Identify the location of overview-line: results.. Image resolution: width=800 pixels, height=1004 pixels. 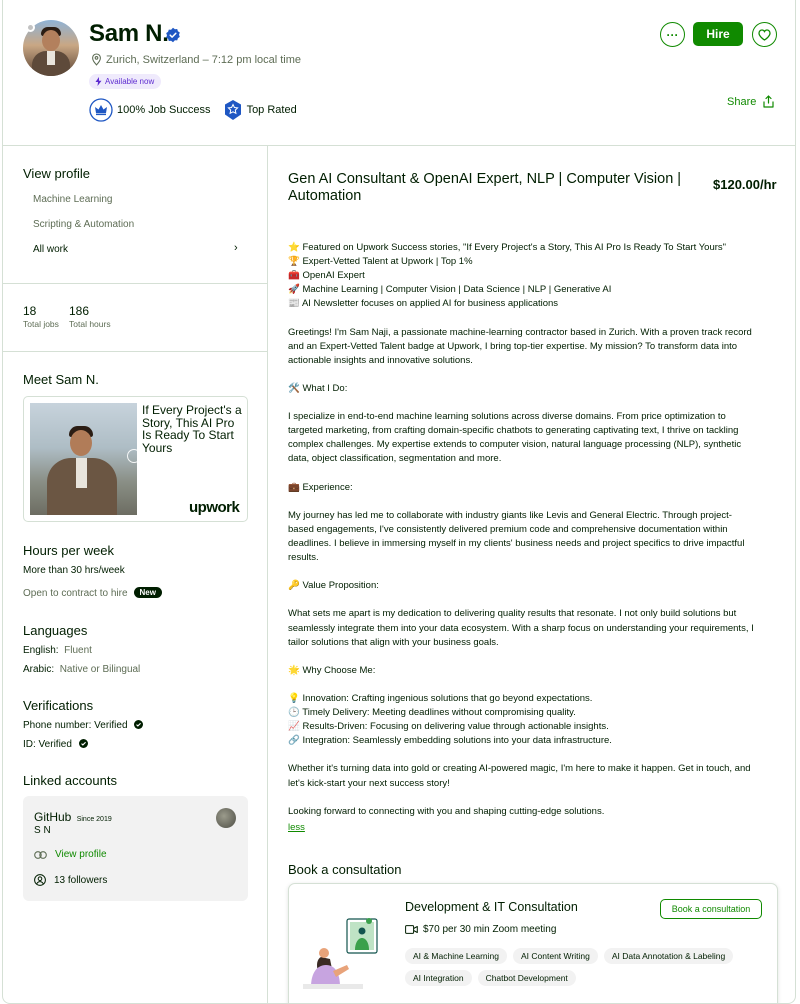
(303, 558).